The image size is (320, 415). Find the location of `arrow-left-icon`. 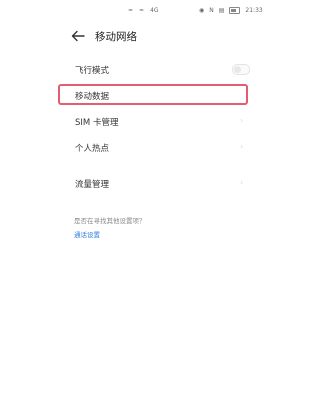

arrow-left-icon is located at coordinates (78, 36).